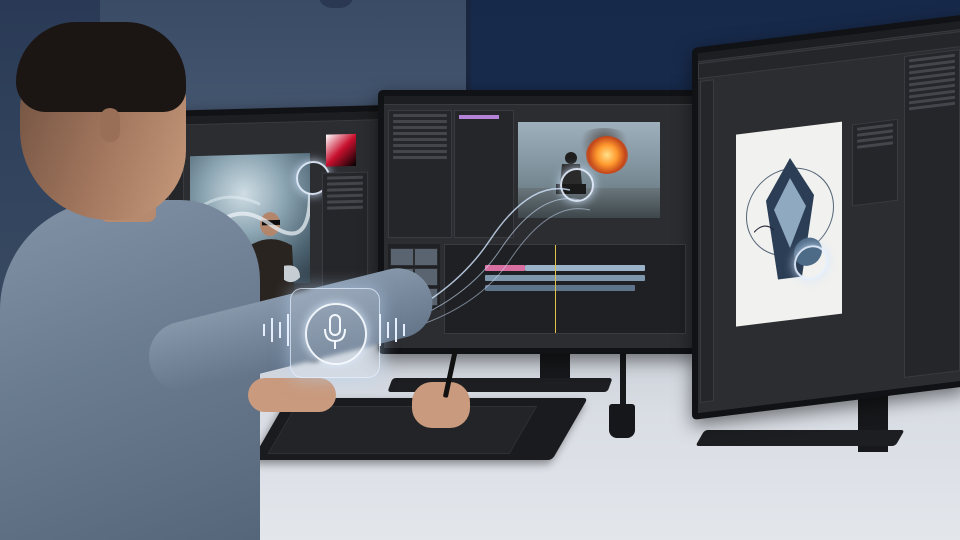  I want to click on microphone-icon, so click(335, 333).